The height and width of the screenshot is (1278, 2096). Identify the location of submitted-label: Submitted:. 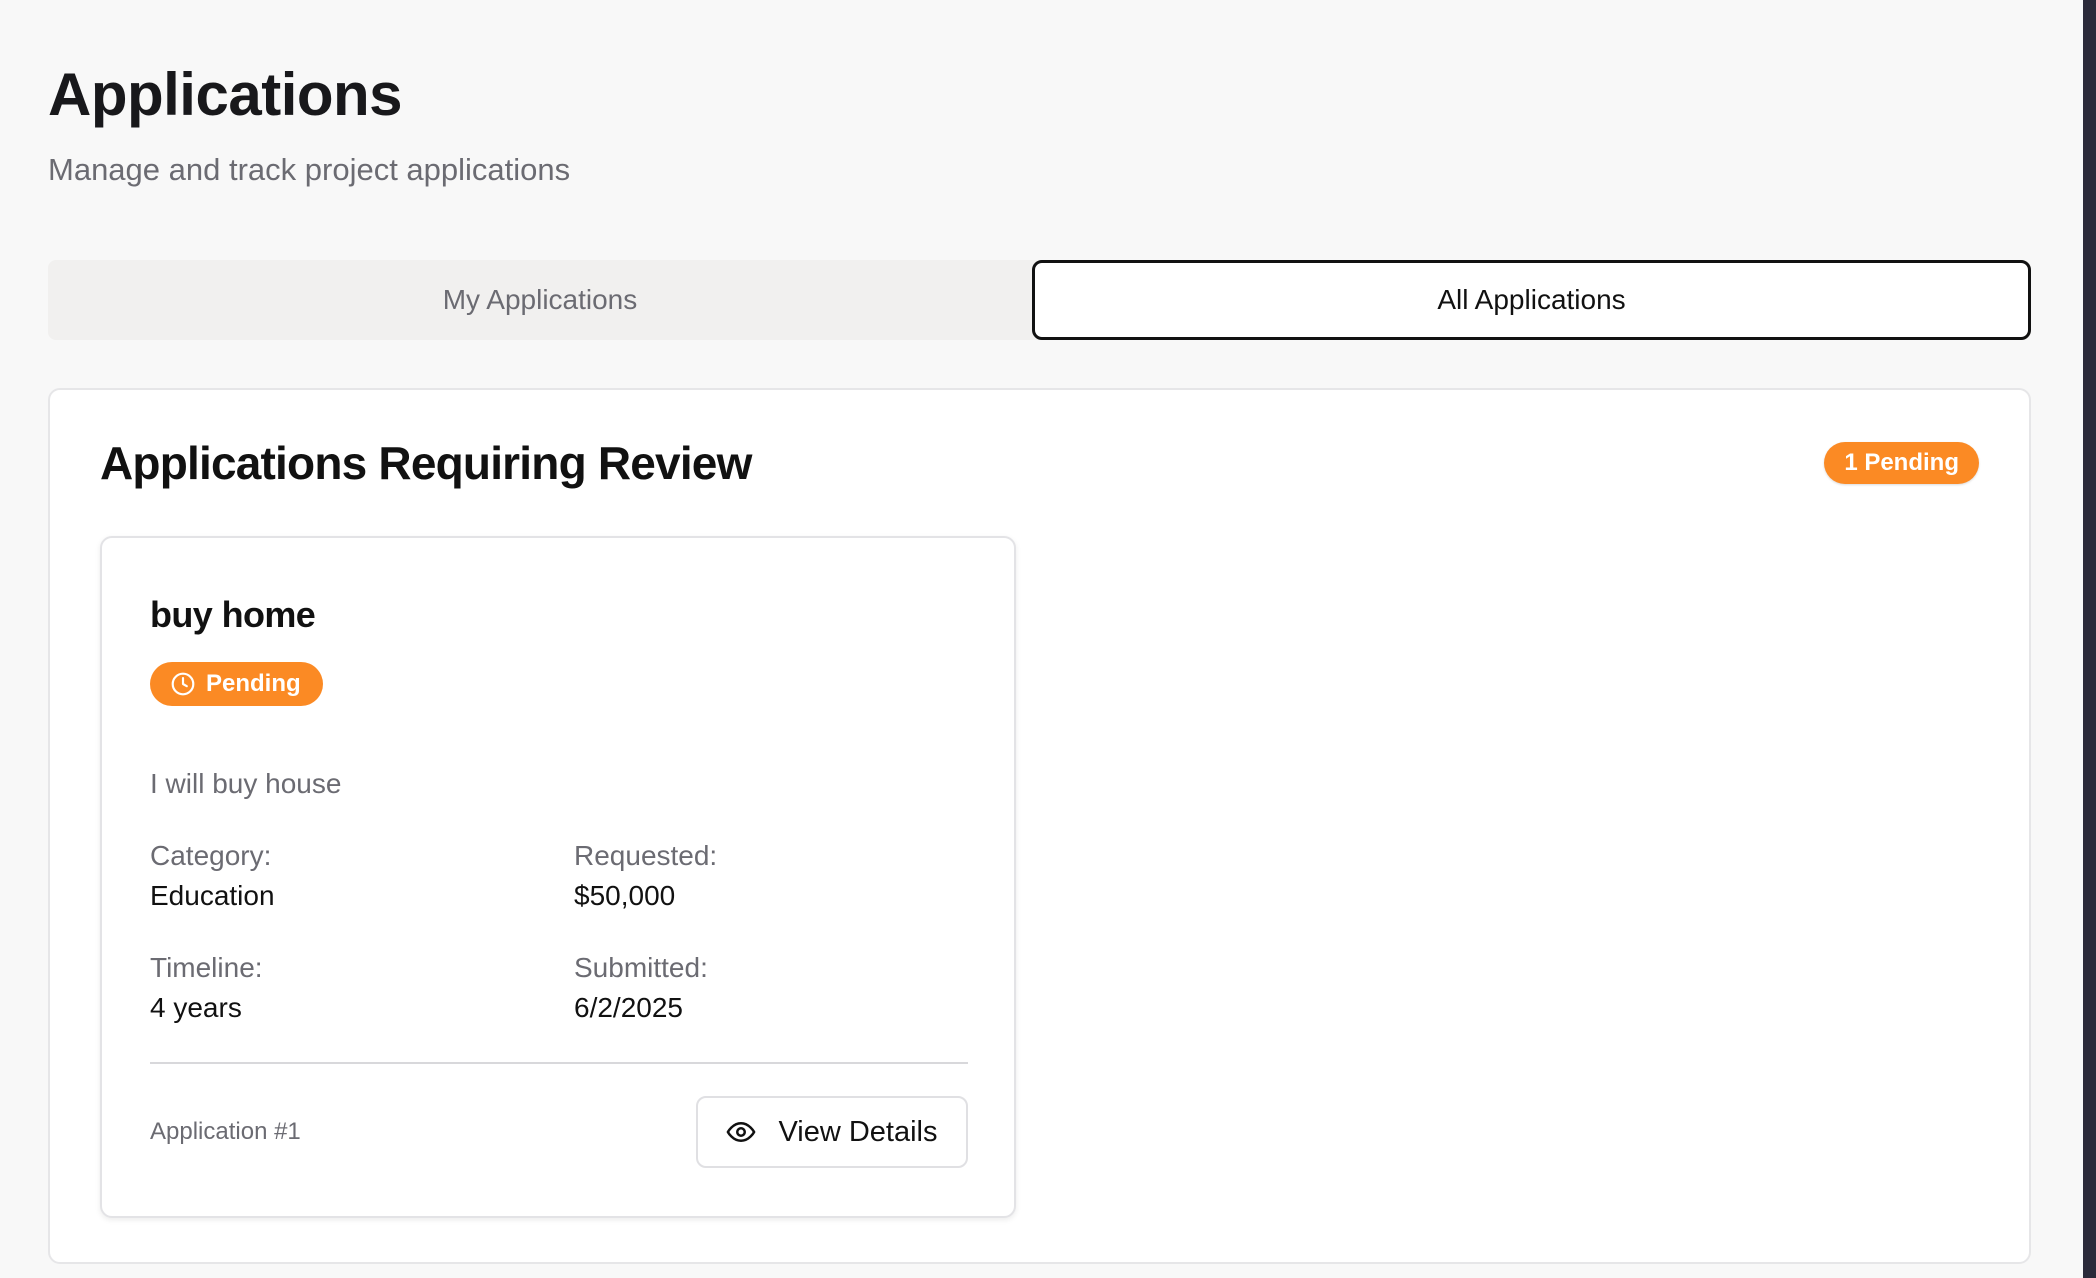
(641, 967).